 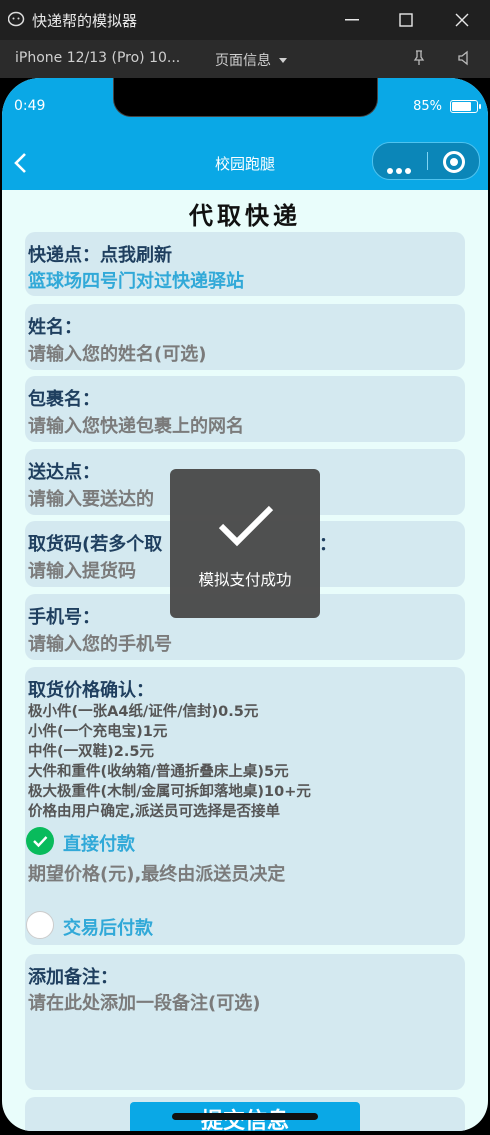 I want to click on close-miniprogram-icon, so click(x=454, y=162).